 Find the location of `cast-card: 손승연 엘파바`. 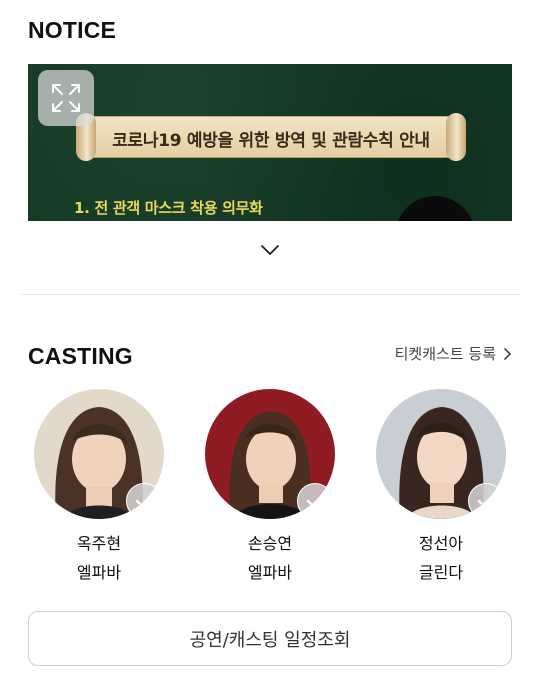

cast-card: 손승연 엘파바 is located at coordinates (270, 486).